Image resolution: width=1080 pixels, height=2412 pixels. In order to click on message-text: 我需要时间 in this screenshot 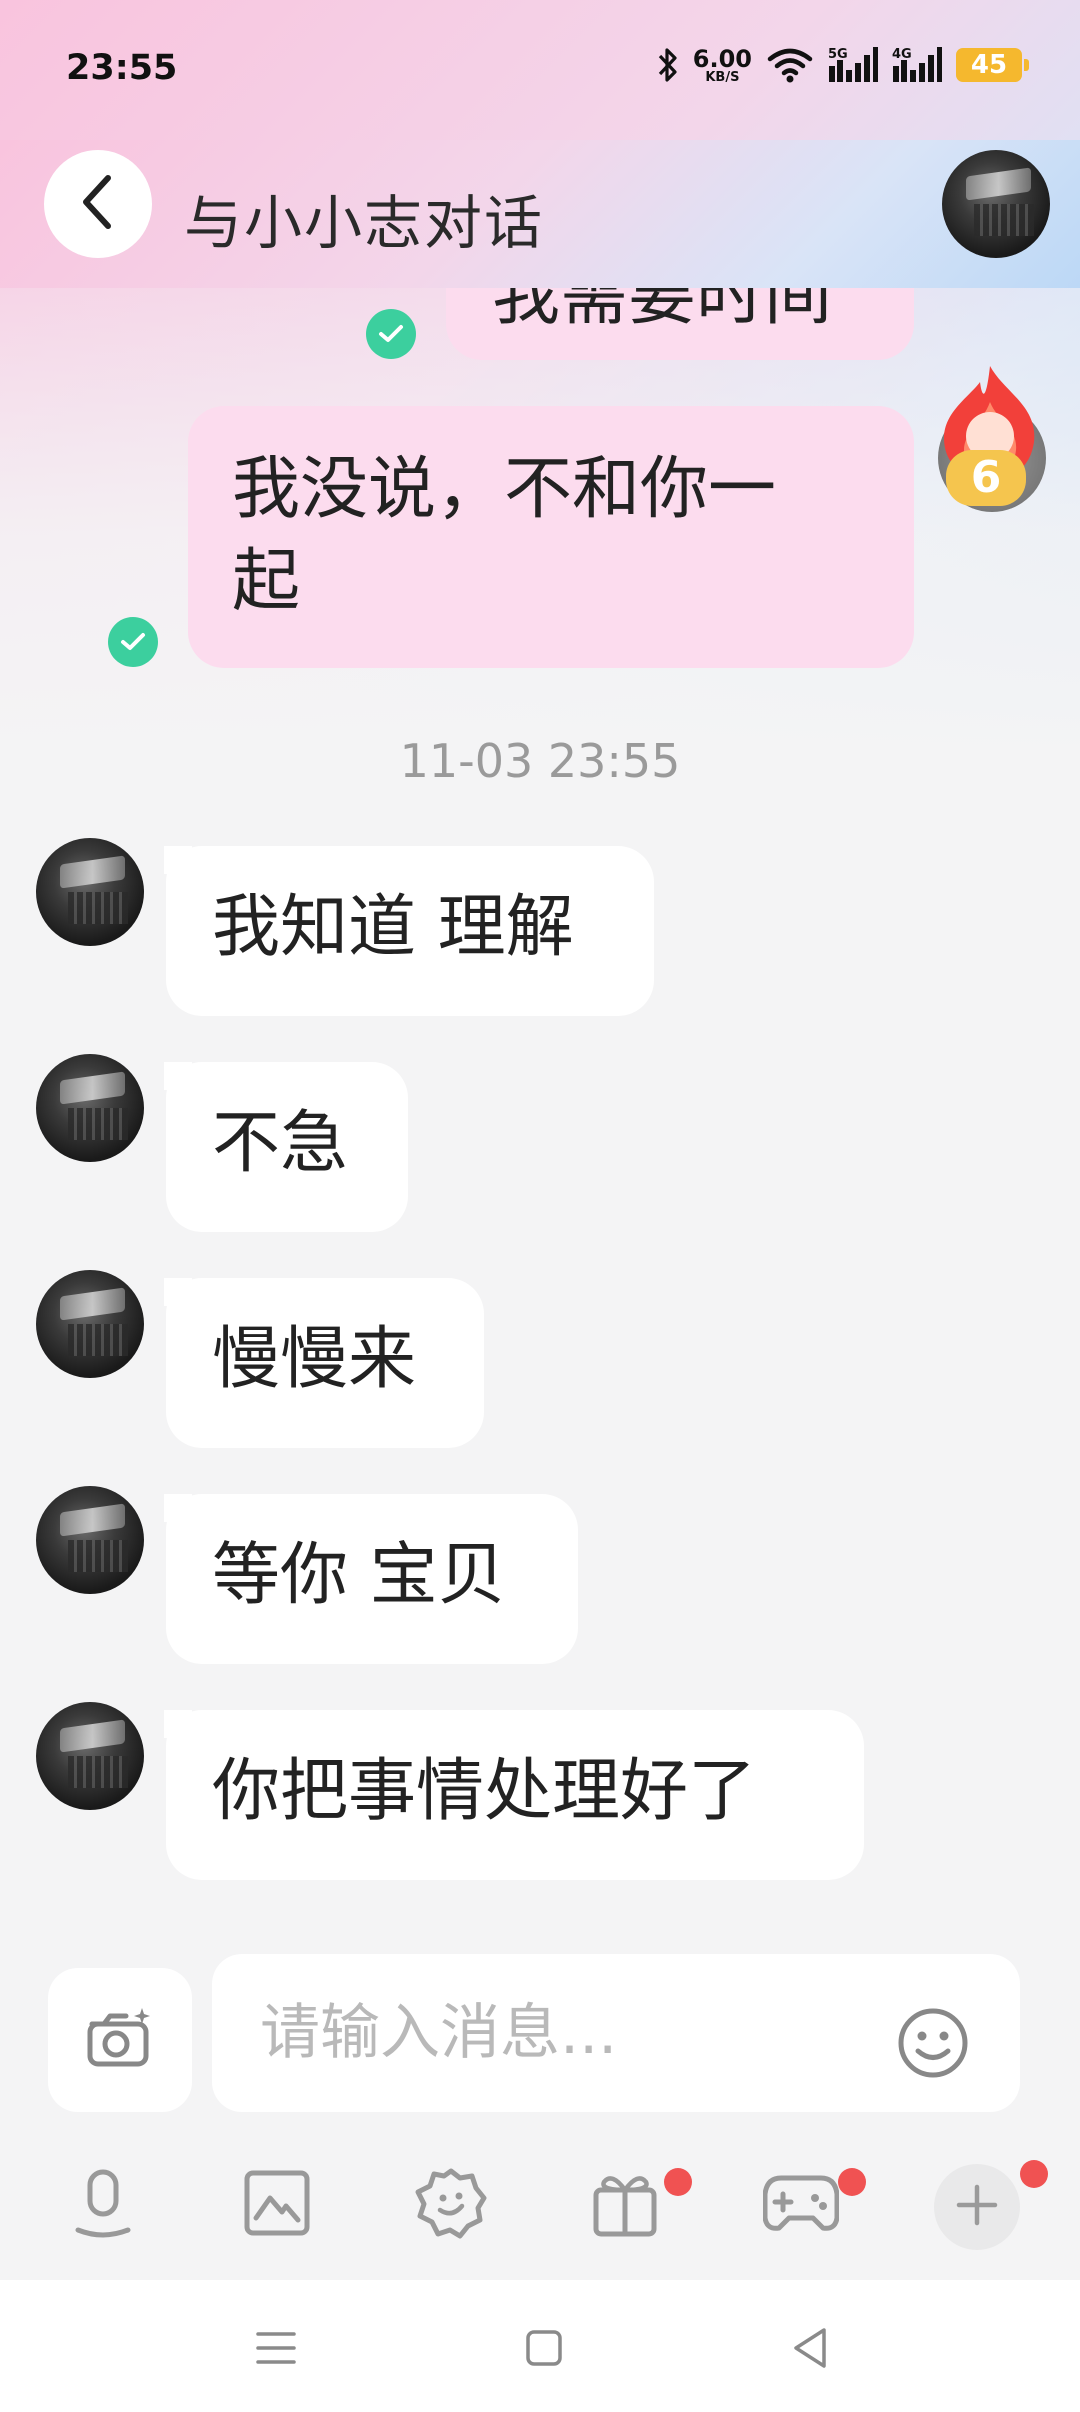, I will do `click(662, 295)`.